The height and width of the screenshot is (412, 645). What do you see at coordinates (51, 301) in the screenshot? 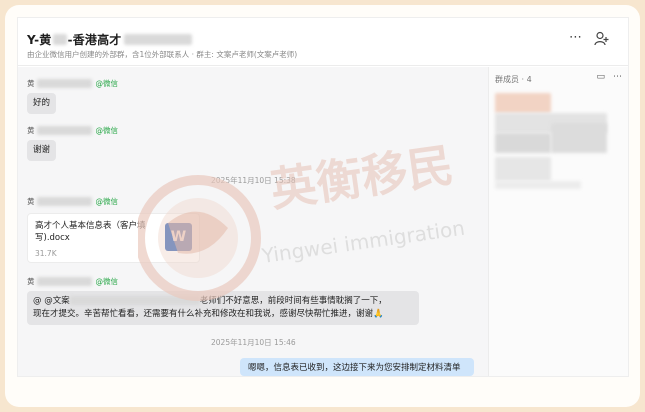
I see `mention-prefix: @ @文案` at bounding box center [51, 301].